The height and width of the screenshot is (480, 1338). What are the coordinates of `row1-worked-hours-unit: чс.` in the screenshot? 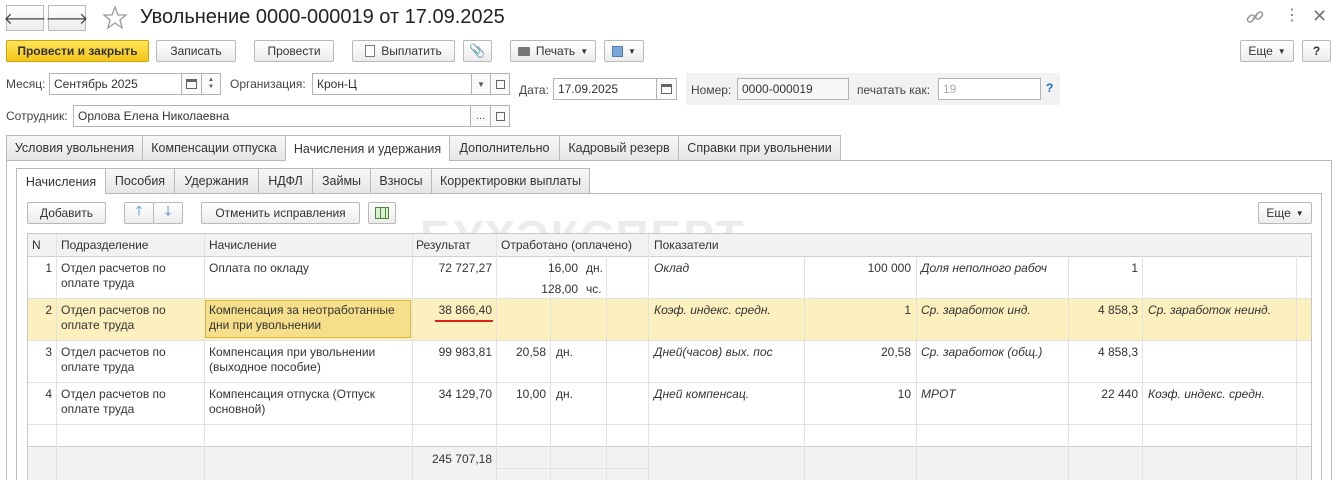 It's located at (594, 289).